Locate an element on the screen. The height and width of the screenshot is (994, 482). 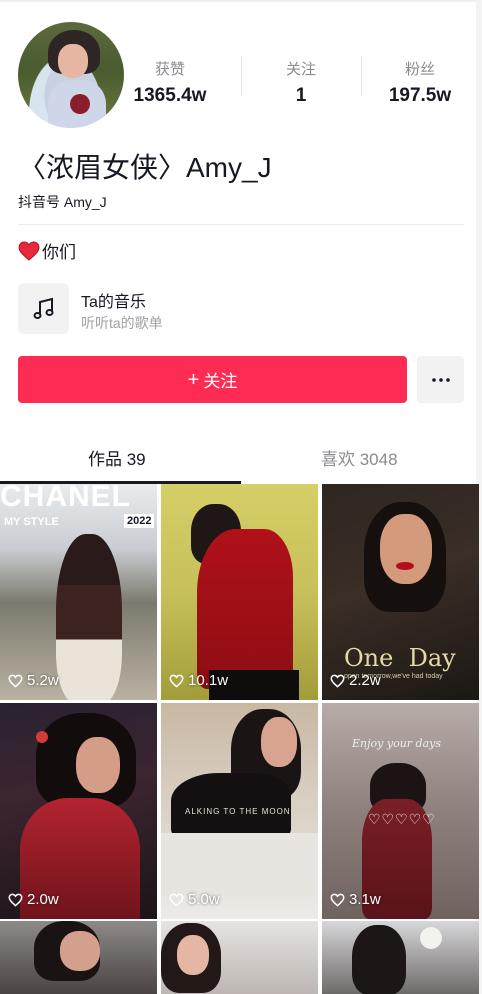
tab-works: 作品 39 is located at coordinates (117, 457).